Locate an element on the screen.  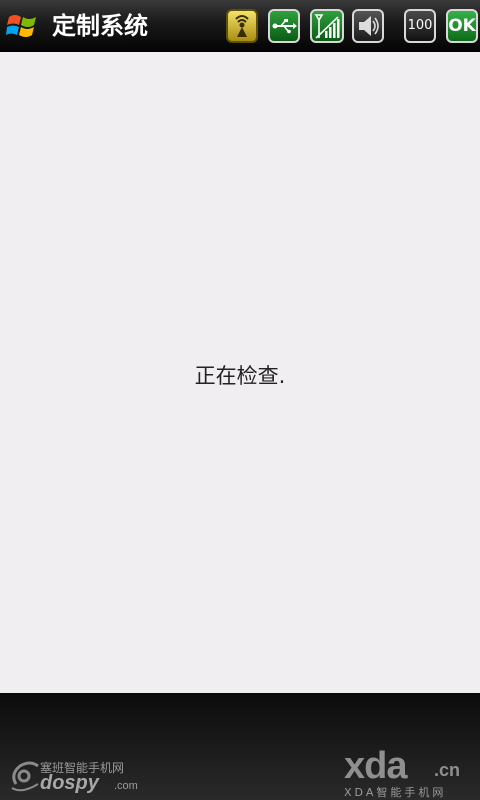
app-title: 定制系统 is located at coordinates (100, 26).